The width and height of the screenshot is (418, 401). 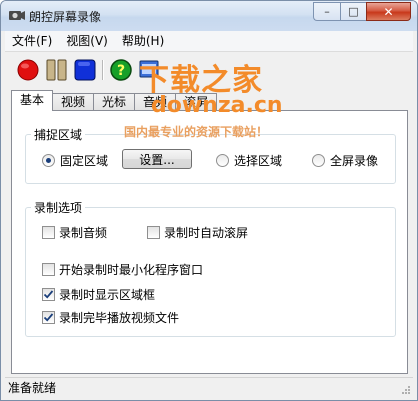 I want to click on pause-icon, so click(x=56, y=70).